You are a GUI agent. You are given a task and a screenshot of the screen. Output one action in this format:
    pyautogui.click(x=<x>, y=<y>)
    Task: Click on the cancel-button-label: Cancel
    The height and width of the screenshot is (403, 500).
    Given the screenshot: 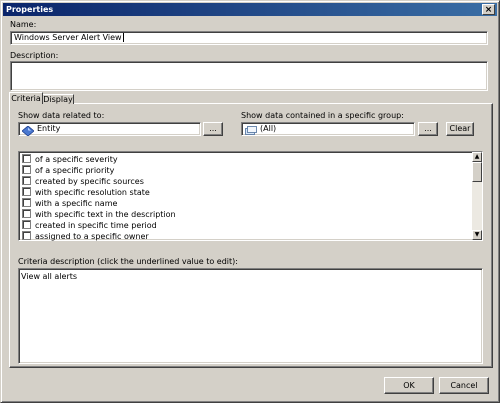 What is the action you would take?
    pyautogui.click(x=464, y=385)
    